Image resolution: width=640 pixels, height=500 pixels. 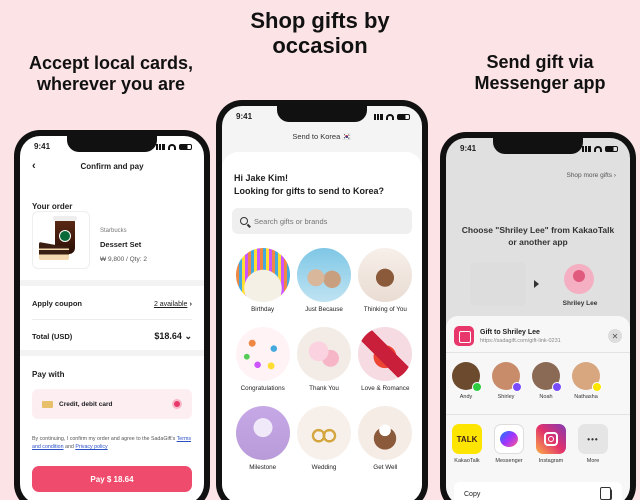 What do you see at coordinates (329, 221) in the screenshot?
I see `search-input` at bounding box center [329, 221].